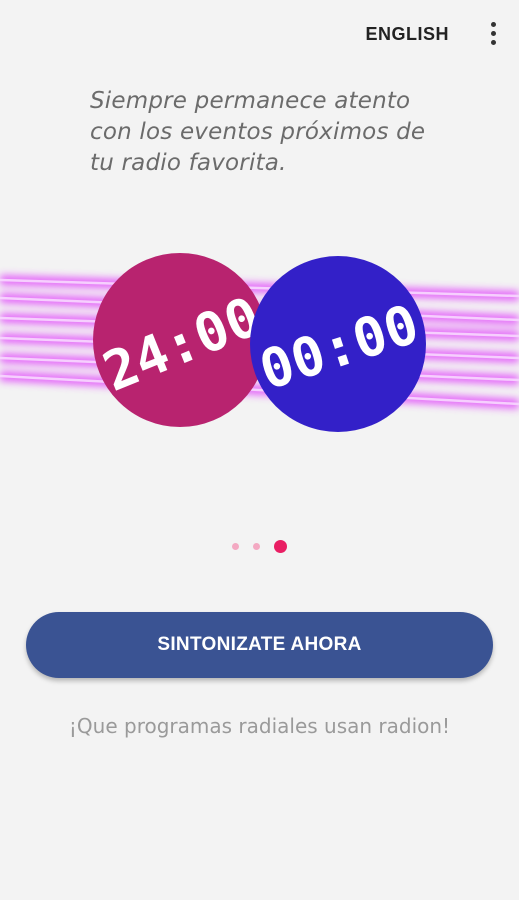 The image size is (519, 900). Describe the element at coordinates (259, 726) in the screenshot. I see `radio-programs-link: ¡Que programas radiales usan radion!` at that location.